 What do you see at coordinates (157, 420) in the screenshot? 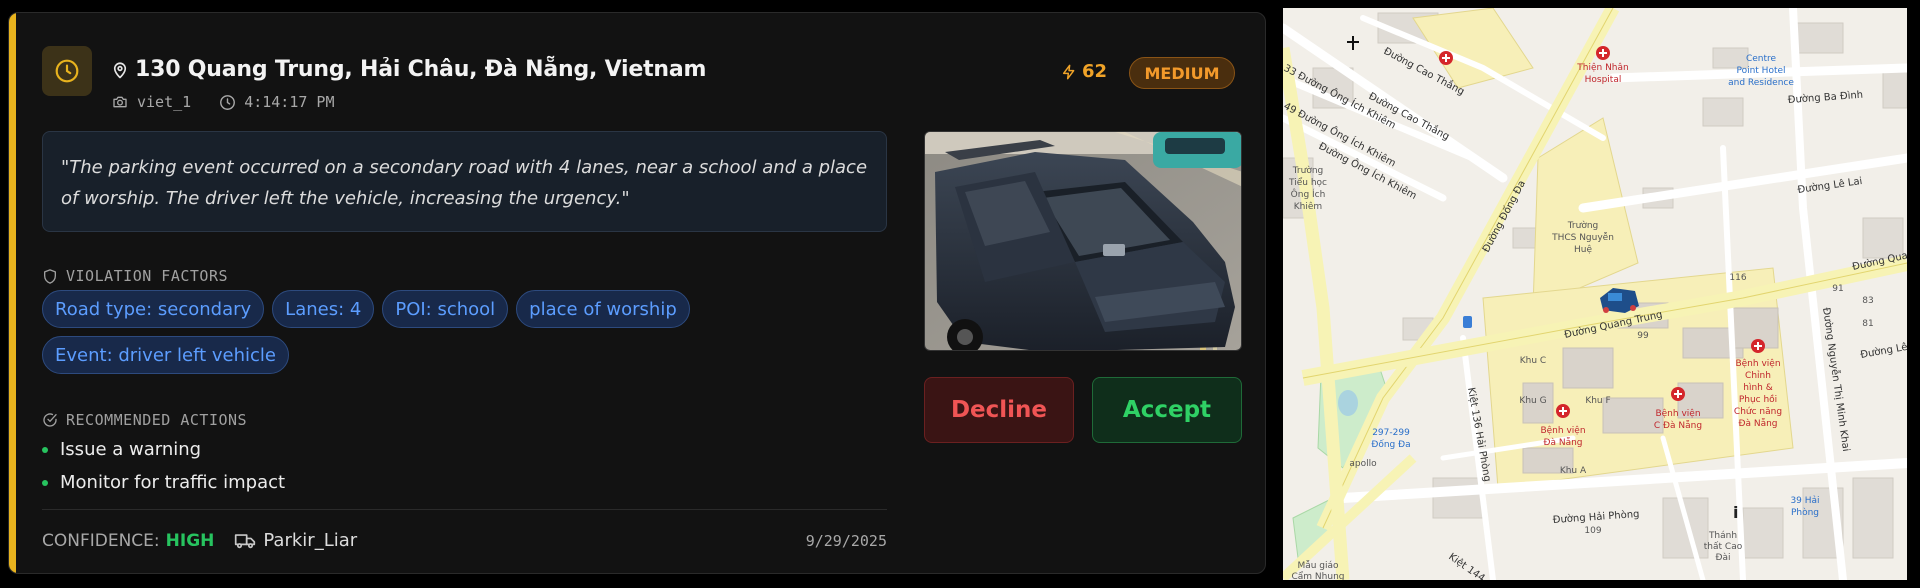
I see `recommended-actions-title: RECOMMENDED ACTIONS` at bounding box center [157, 420].